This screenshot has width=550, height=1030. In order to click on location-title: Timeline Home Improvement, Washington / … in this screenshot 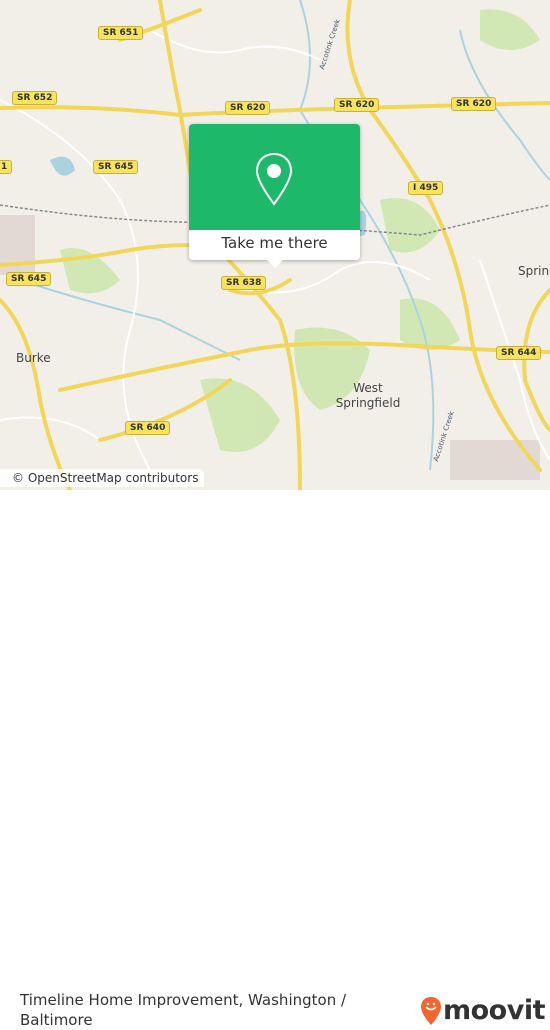, I will do `click(183, 1010)`.